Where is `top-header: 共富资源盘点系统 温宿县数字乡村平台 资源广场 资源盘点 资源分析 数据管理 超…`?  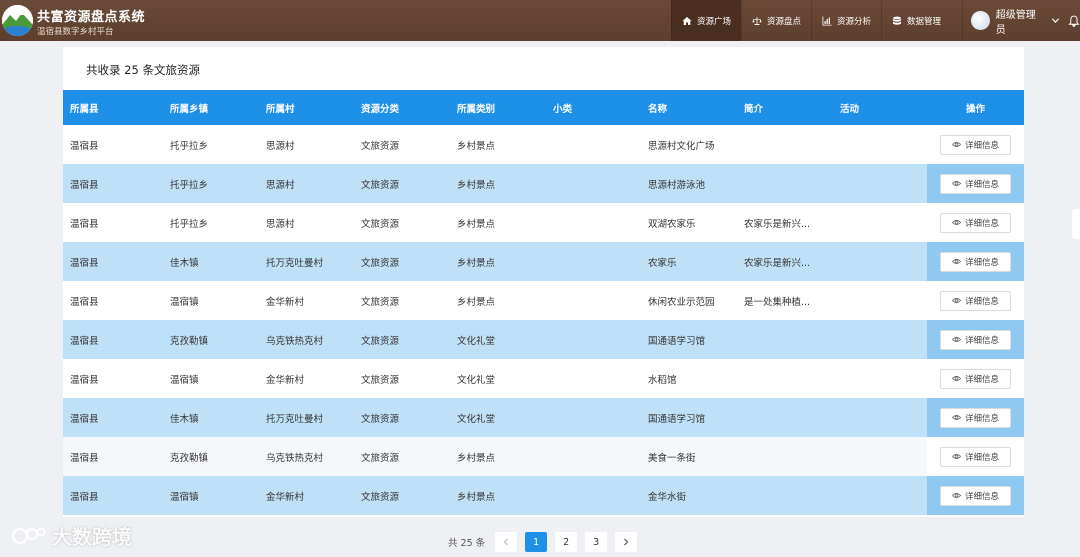 top-header: 共富资源盘点系统 温宿县数字乡村平台 资源广场 资源盘点 资源分析 数据管理 超… is located at coordinates (540, 20).